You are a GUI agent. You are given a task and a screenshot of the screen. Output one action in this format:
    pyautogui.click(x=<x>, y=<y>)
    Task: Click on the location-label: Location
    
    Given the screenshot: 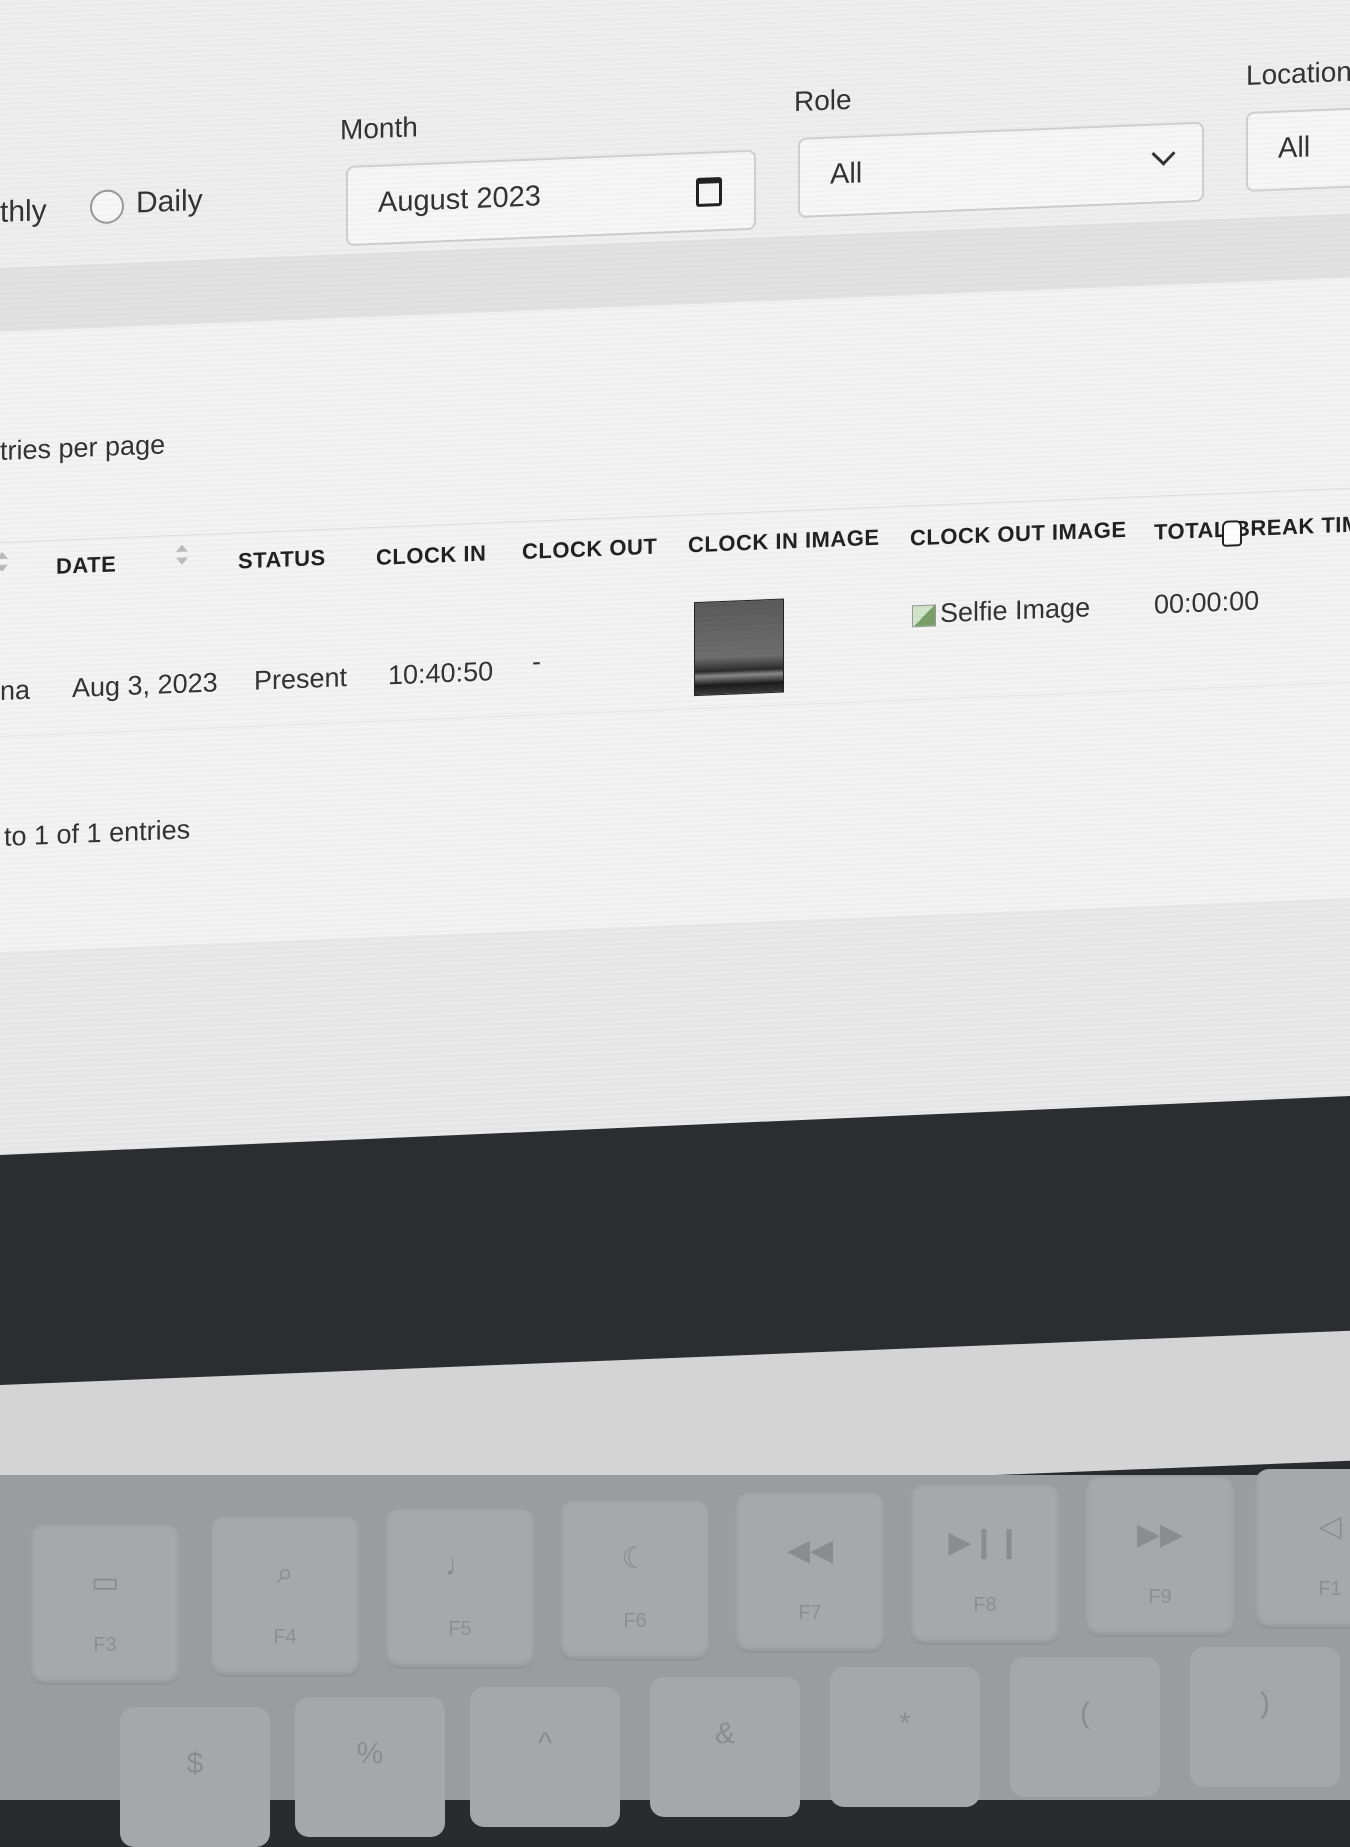 What is the action you would take?
    pyautogui.click(x=1298, y=74)
    